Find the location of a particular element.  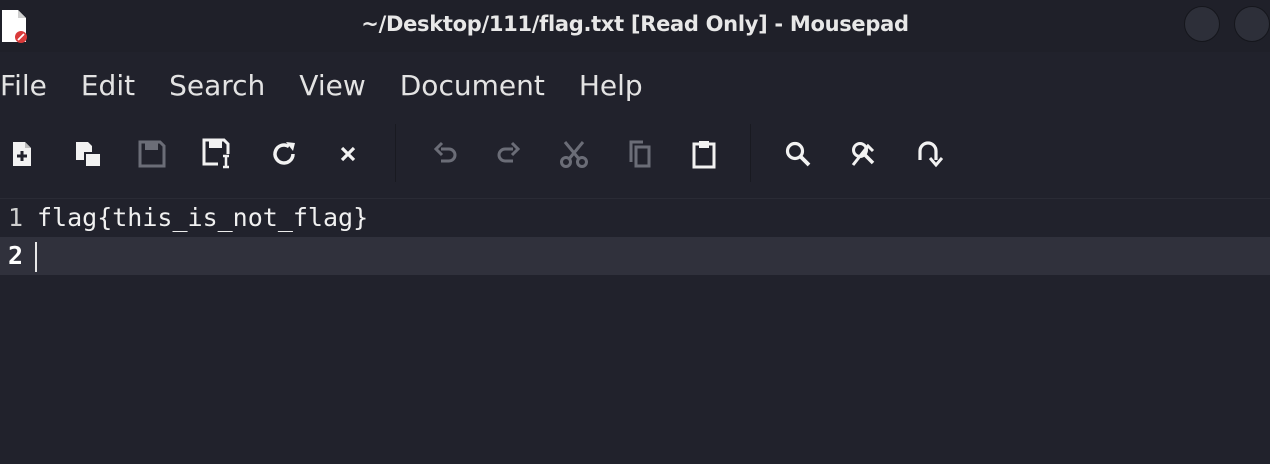

reload-icon is located at coordinates (284, 153).